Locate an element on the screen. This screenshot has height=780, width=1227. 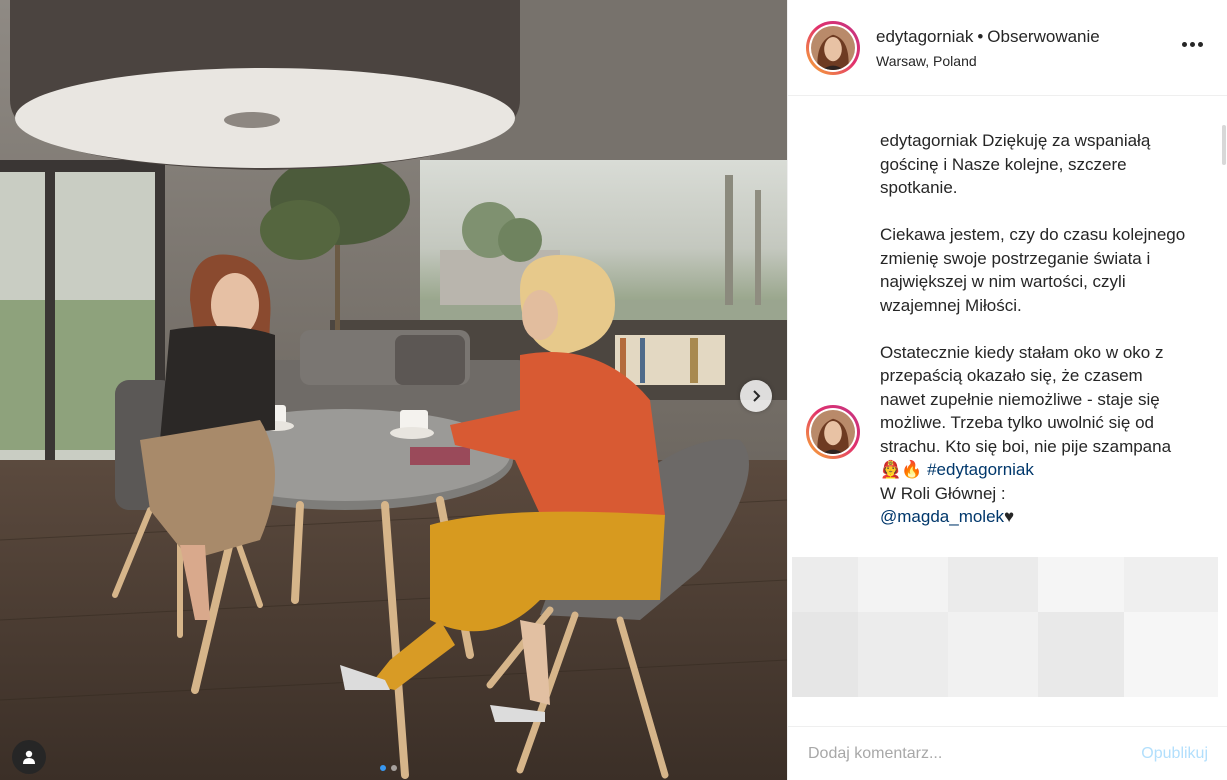
carousel-dot-active is located at coordinates (383, 768).